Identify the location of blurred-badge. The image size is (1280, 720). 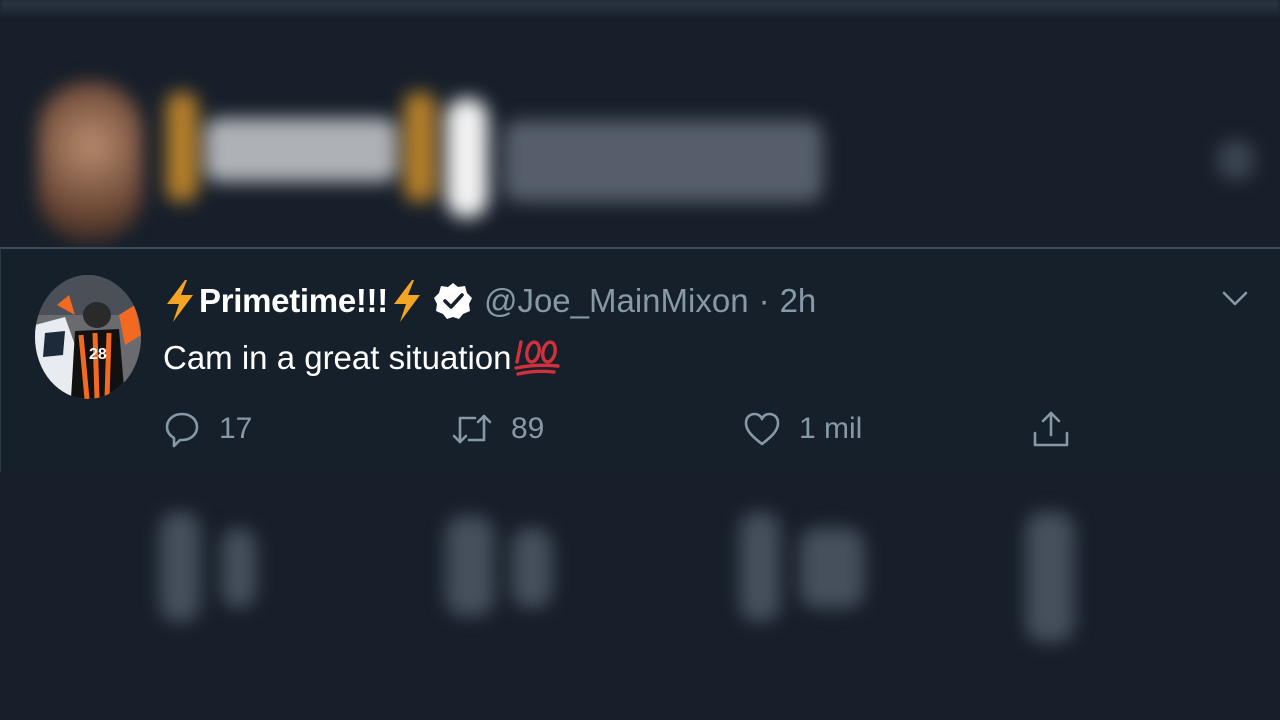
(467, 158).